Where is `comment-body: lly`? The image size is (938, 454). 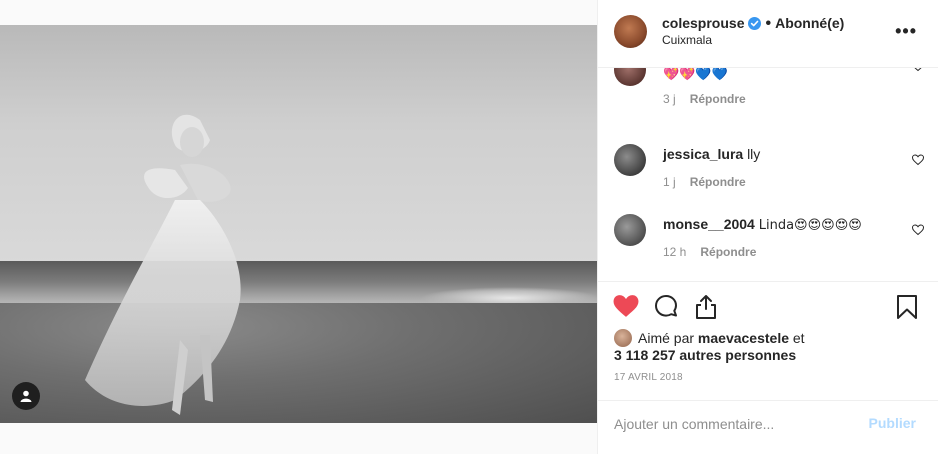 comment-body: lly is located at coordinates (754, 154).